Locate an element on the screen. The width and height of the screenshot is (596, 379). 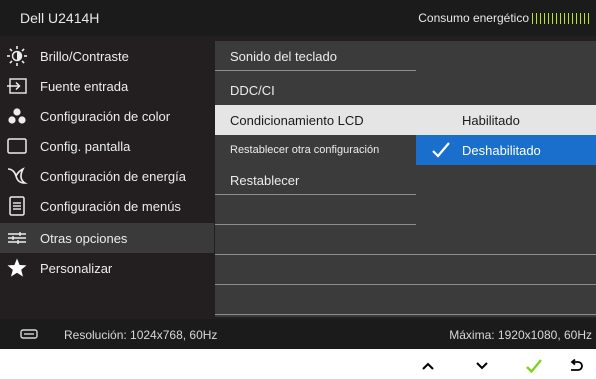
submenu-item-label: Restablecer otra configuración is located at coordinates (305, 150).